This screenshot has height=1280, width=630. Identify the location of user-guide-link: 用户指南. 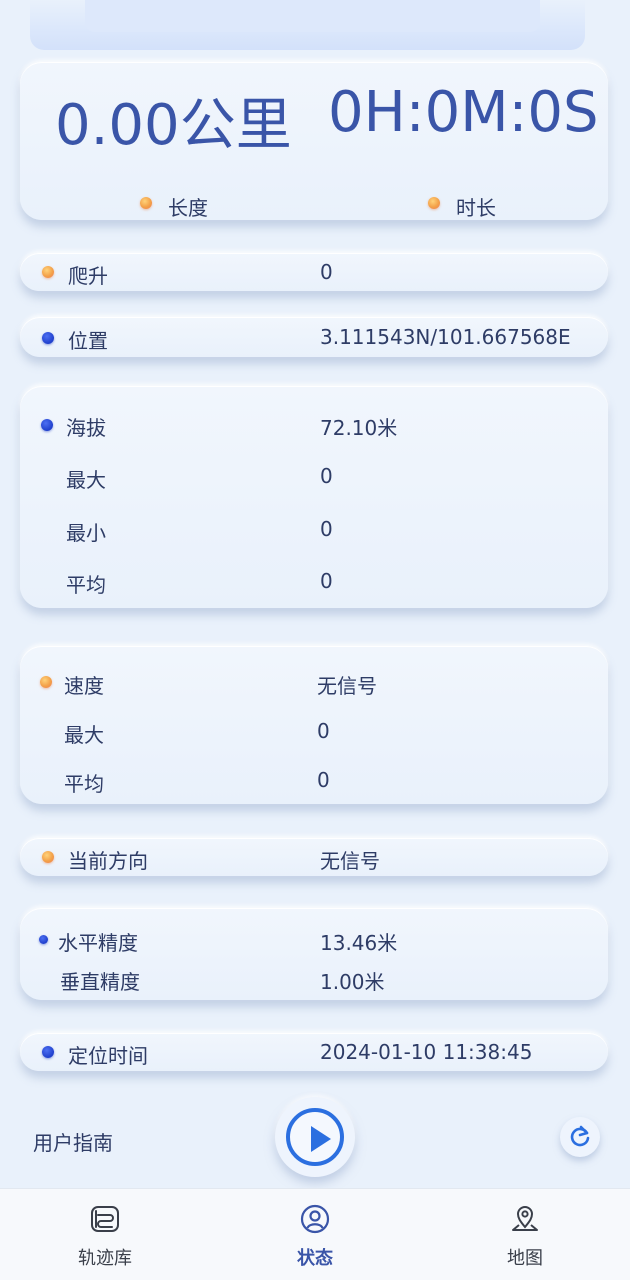
(73, 1141).